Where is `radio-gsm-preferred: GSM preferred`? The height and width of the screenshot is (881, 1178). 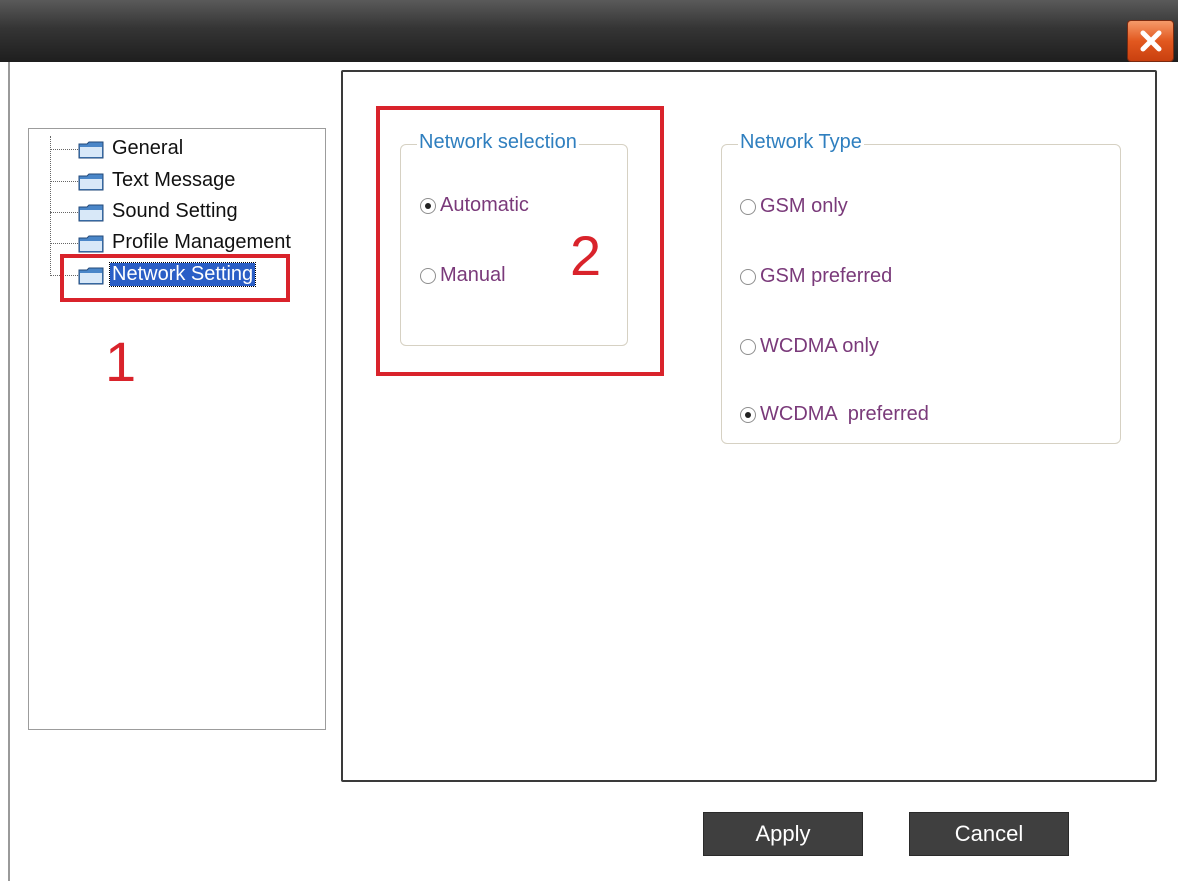
radio-gsm-preferred: GSM preferred is located at coordinates (816, 276).